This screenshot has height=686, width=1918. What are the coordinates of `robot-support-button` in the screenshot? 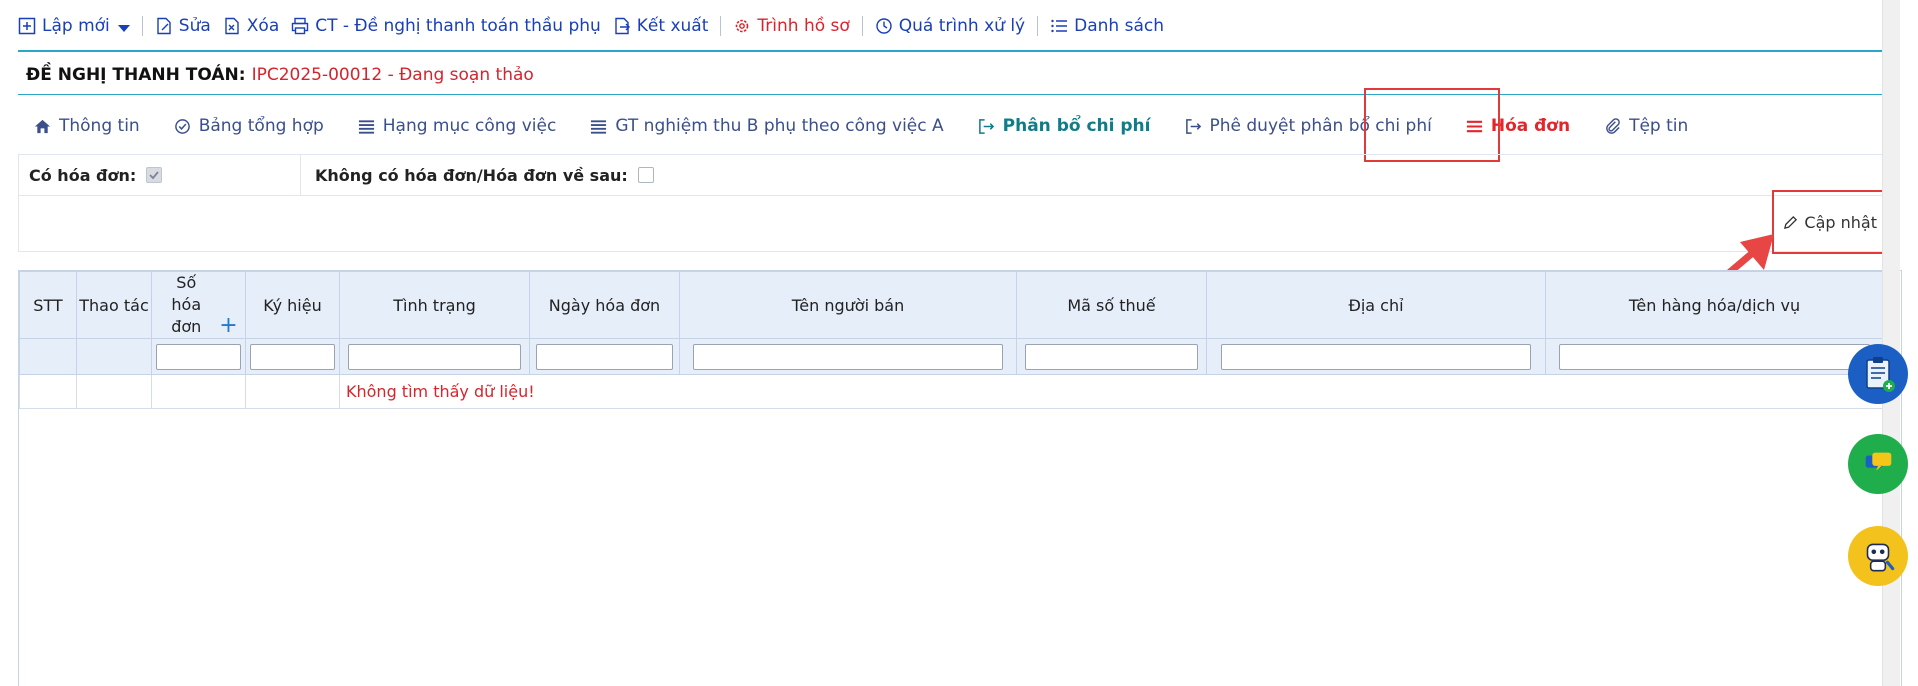 It's located at (1878, 556).